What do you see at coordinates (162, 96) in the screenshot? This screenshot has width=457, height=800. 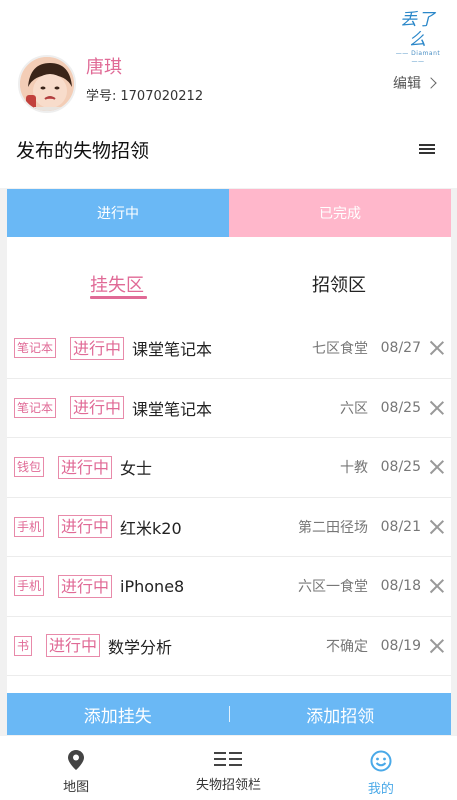 I see `student-id-value: 1707020212` at bounding box center [162, 96].